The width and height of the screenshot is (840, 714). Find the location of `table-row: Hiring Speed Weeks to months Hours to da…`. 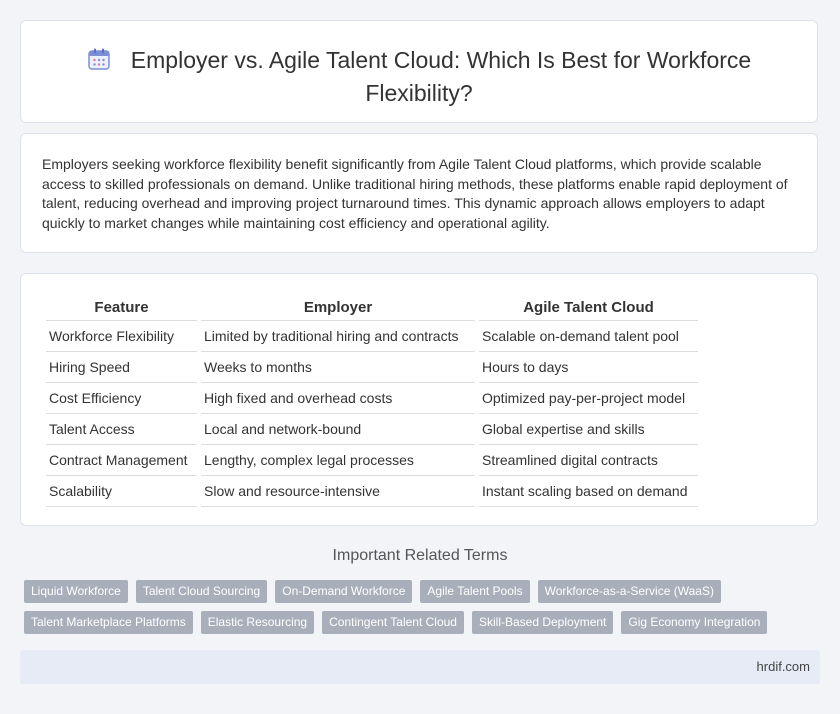

table-row: Hiring Speed Weeks to months Hours to da… is located at coordinates (372, 367).